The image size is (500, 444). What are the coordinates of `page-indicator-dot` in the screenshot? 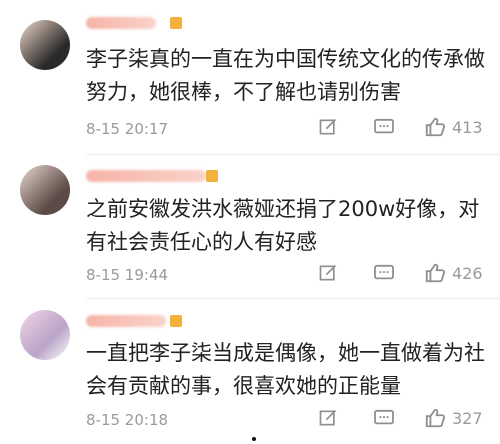 It's located at (254, 439).